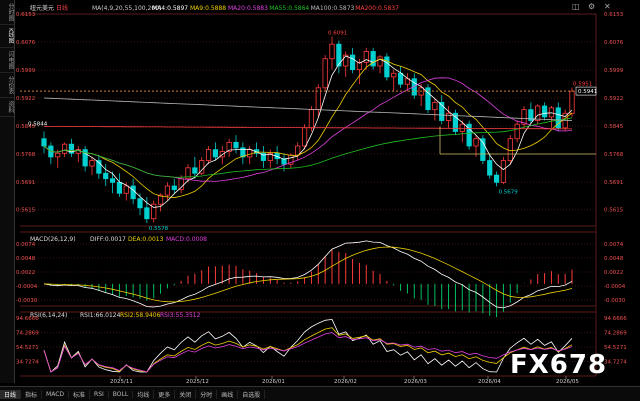 The image size is (640, 401). Describe the element at coordinates (615, 287) in the screenshot. I see `macd-tick-right: -0.0004` at that location.